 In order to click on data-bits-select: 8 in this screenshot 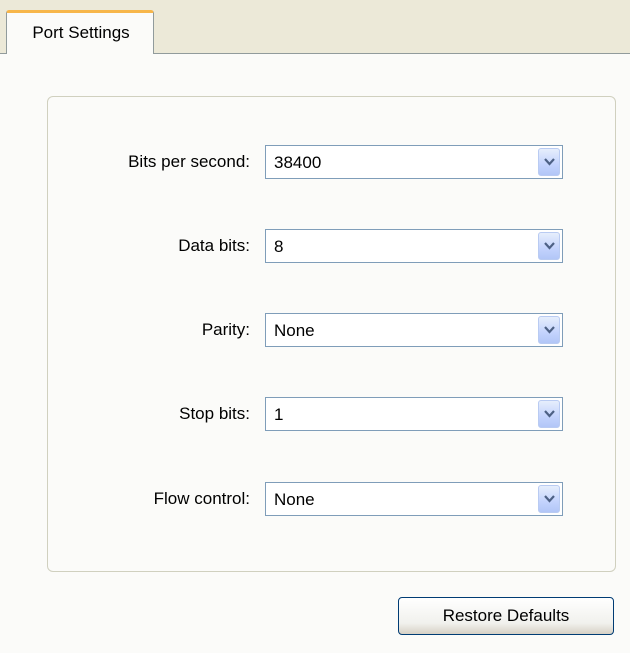, I will do `click(414, 246)`.